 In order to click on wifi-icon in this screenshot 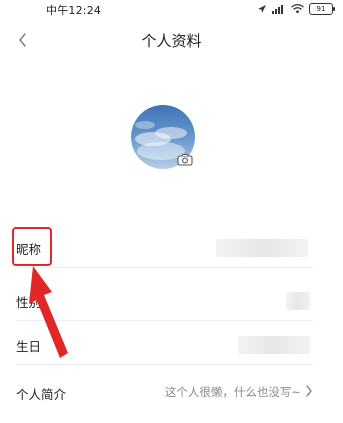, I will do `click(297, 9)`.